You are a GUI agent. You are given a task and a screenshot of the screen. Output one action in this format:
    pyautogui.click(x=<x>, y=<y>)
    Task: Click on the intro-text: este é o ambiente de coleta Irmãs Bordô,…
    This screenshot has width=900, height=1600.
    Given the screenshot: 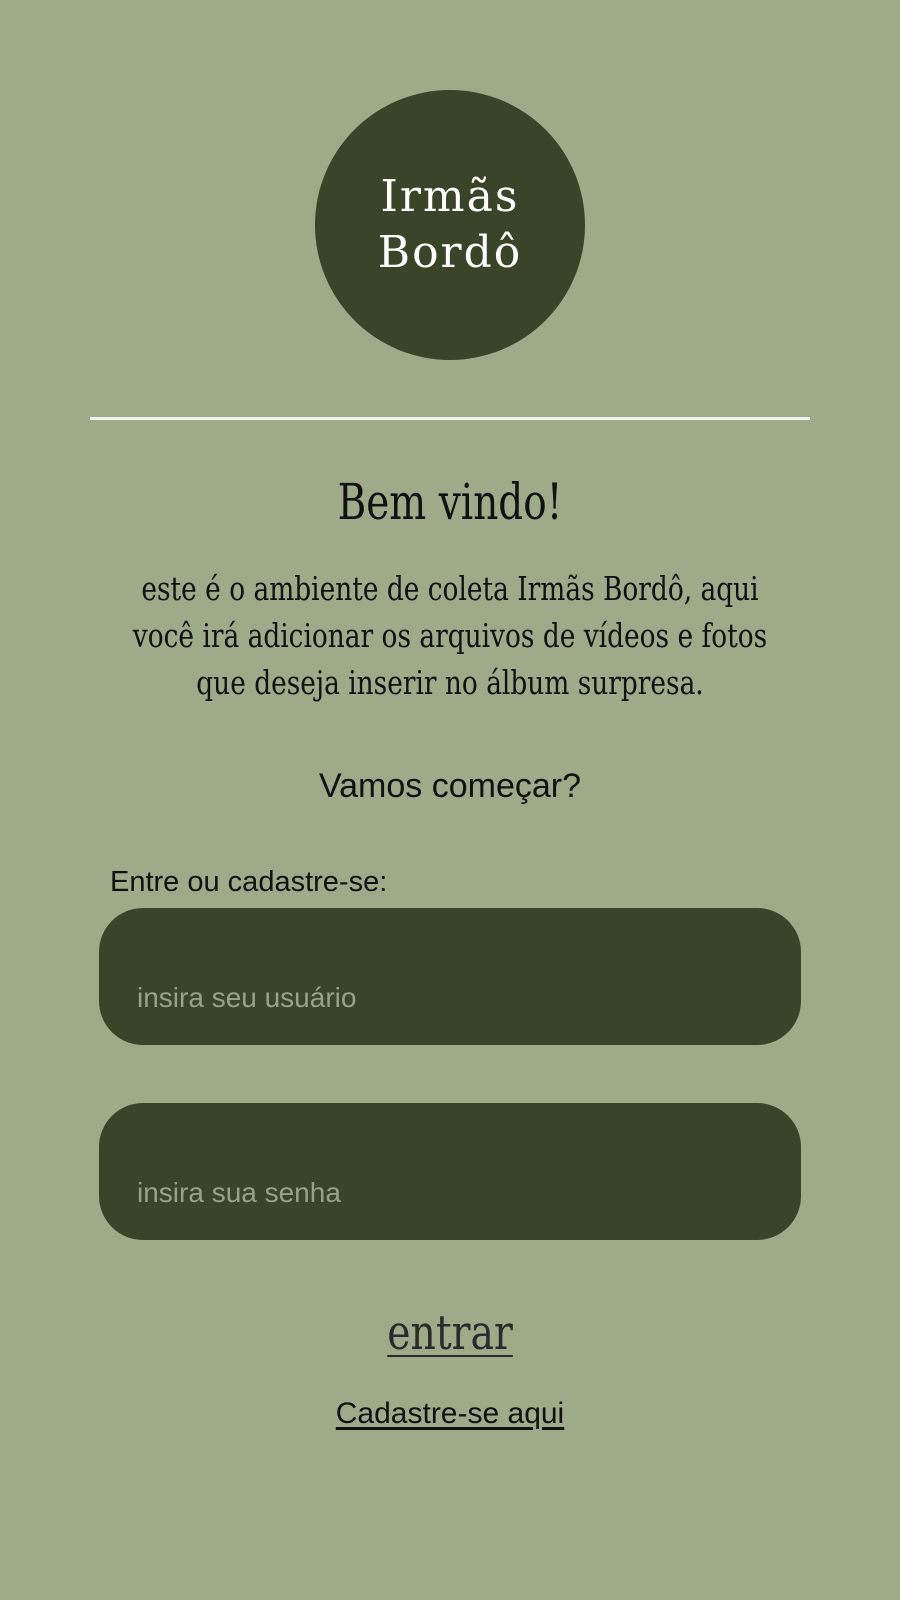 What is the action you would take?
    pyautogui.click(x=450, y=635)
    